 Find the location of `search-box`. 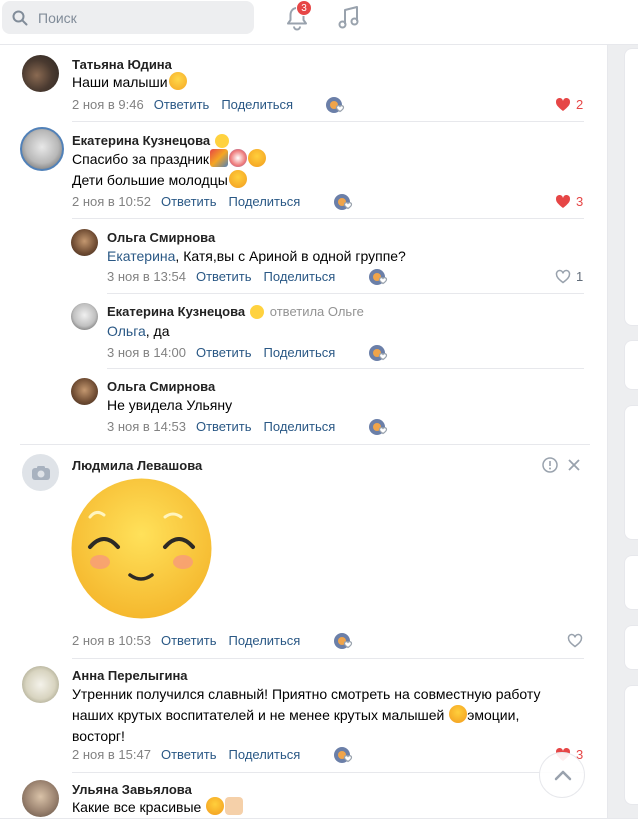

search-box is located at coordinates (128, 17).